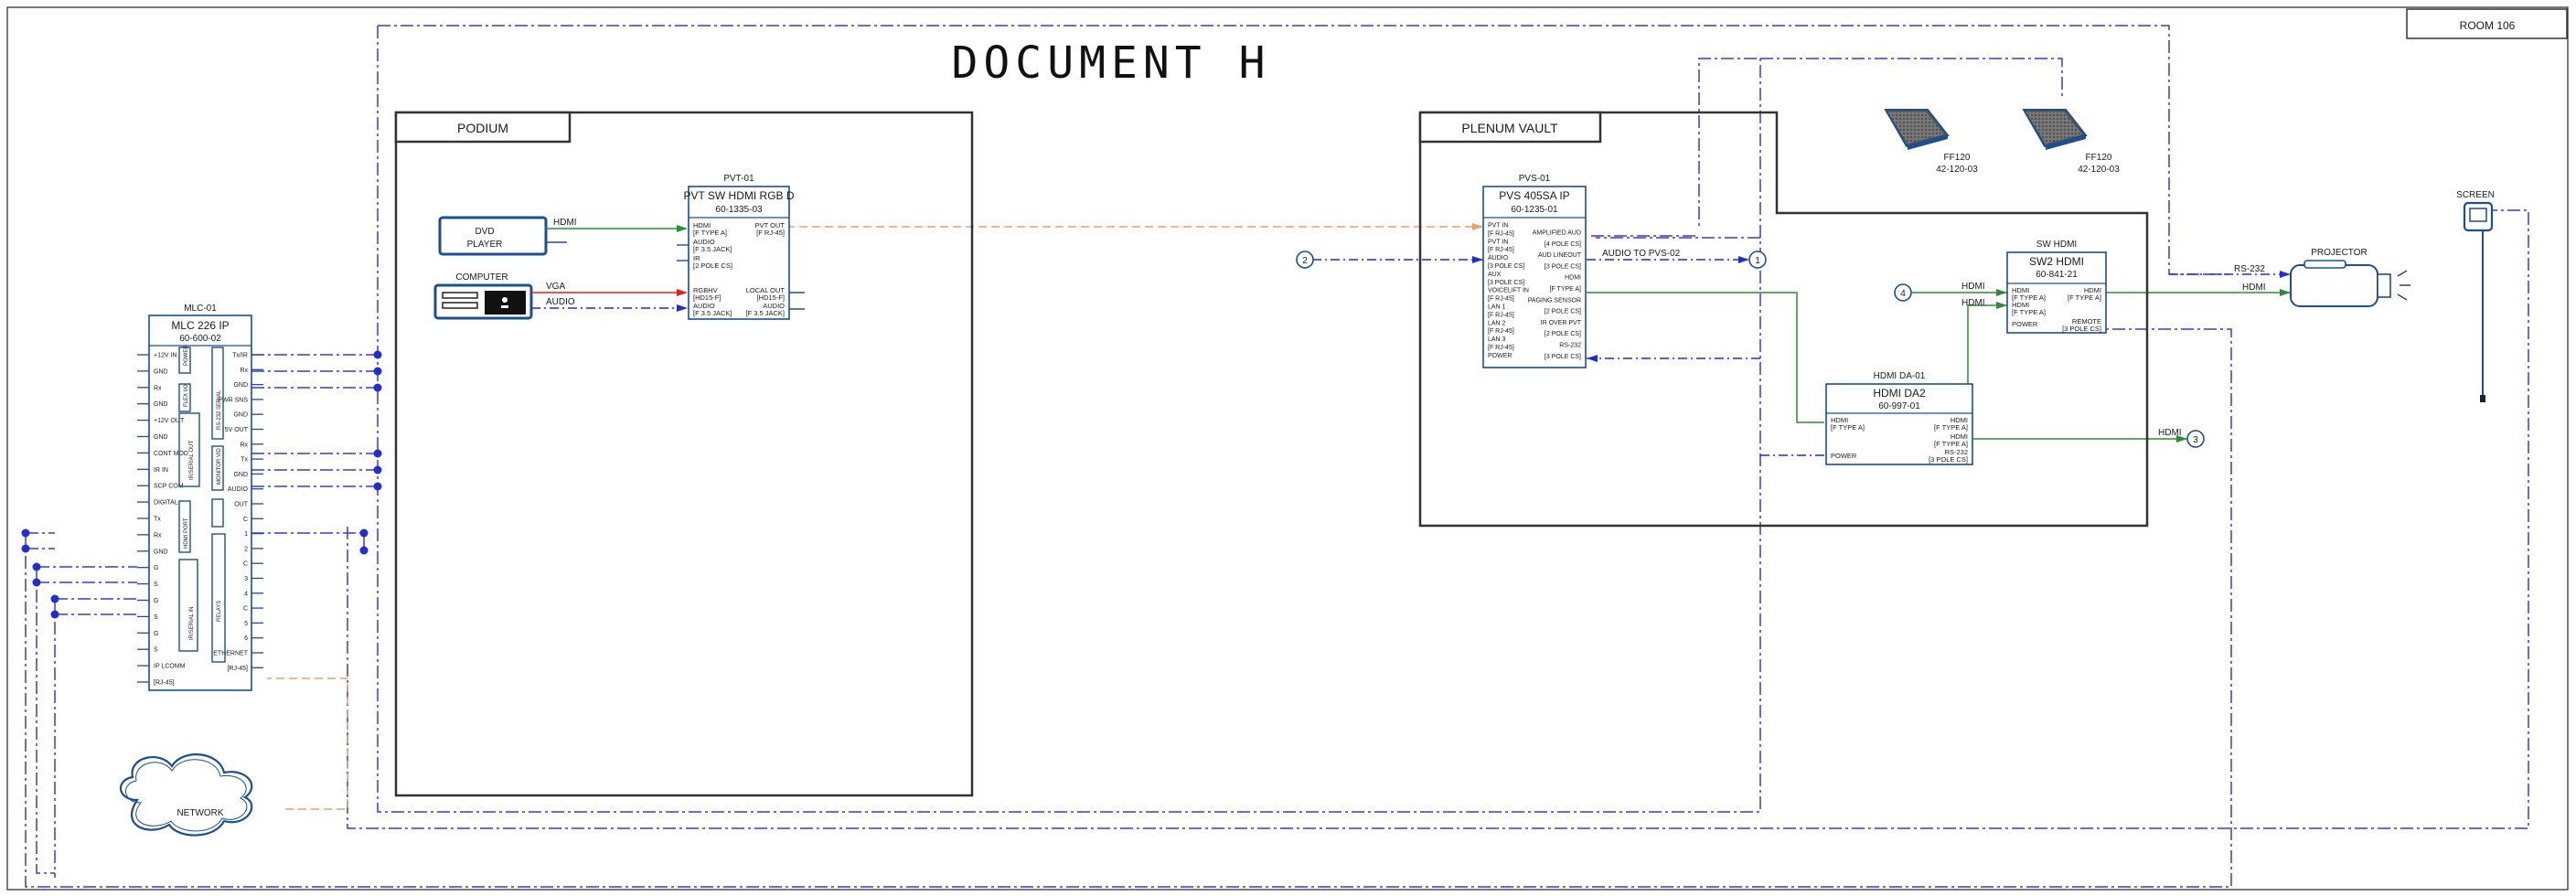 This screenshot has height=896, width=2576. Describe the element at coordinates (2322, 277) in the screenshot. I see `projector: PROJECTOR RS-232 HDMI` at that location.